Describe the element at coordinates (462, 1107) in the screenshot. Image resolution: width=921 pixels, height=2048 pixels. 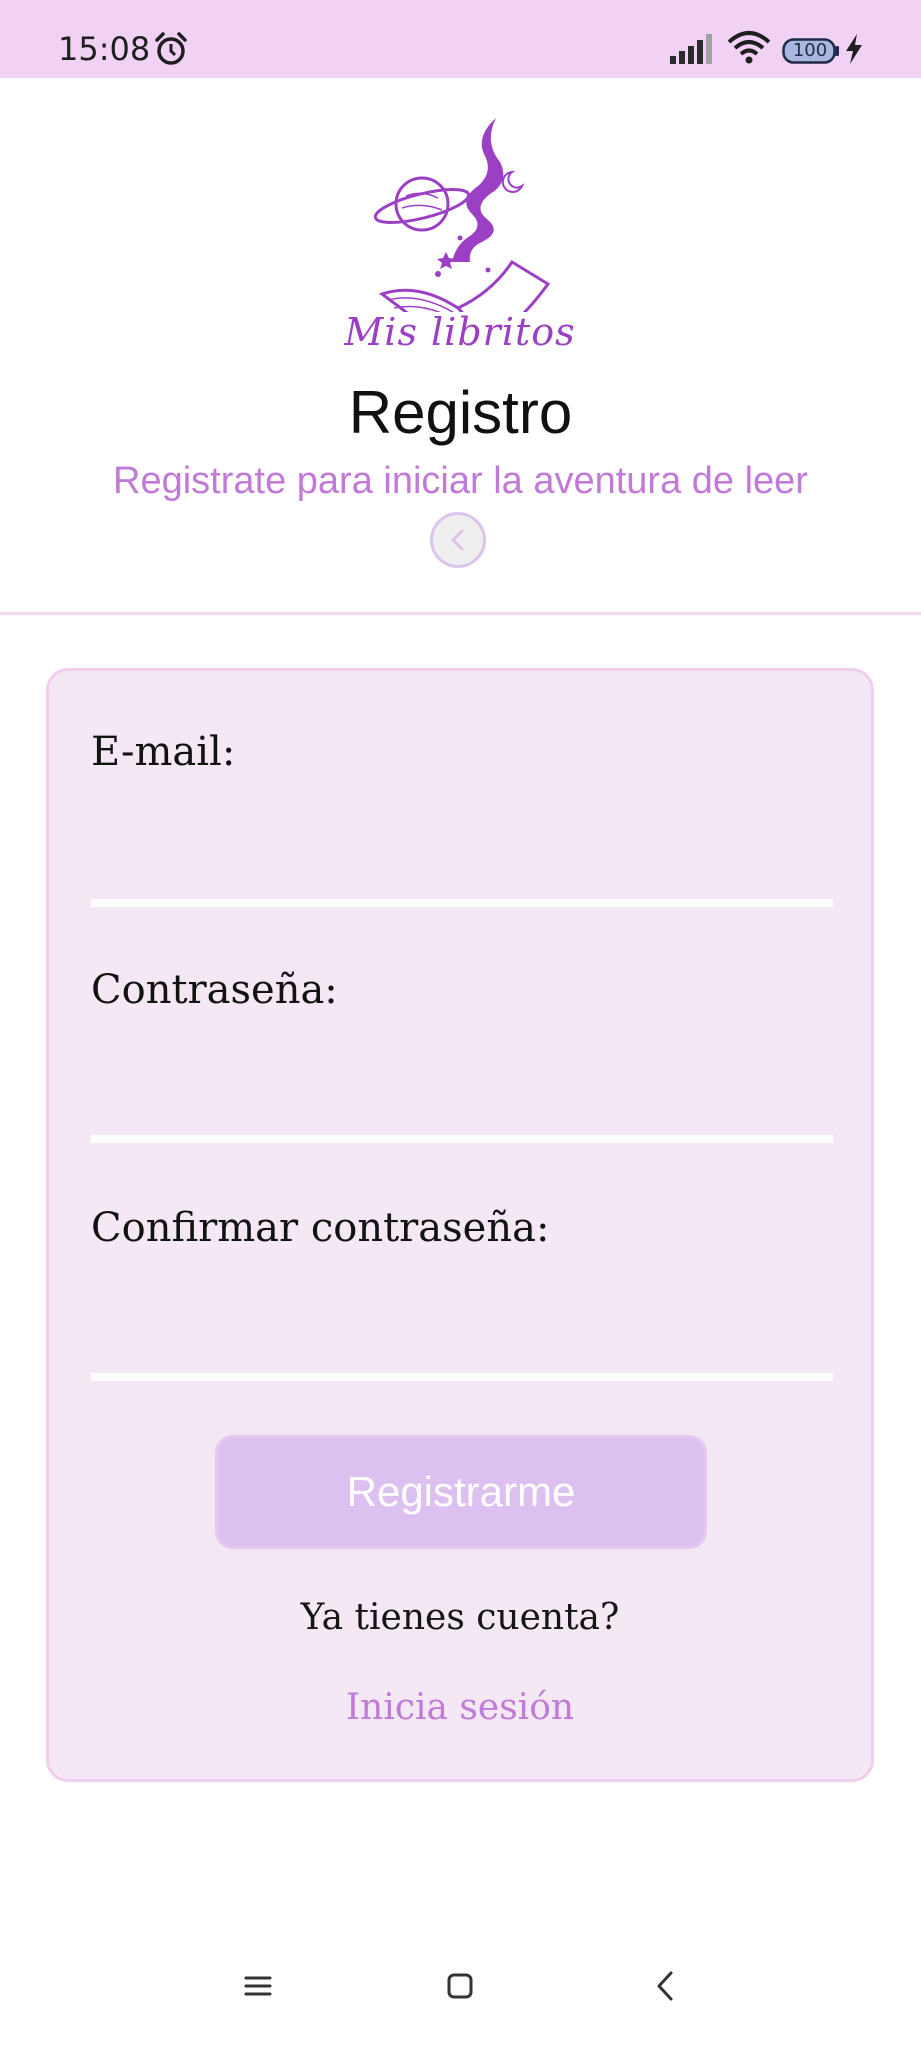
I see `password-field` at that location.